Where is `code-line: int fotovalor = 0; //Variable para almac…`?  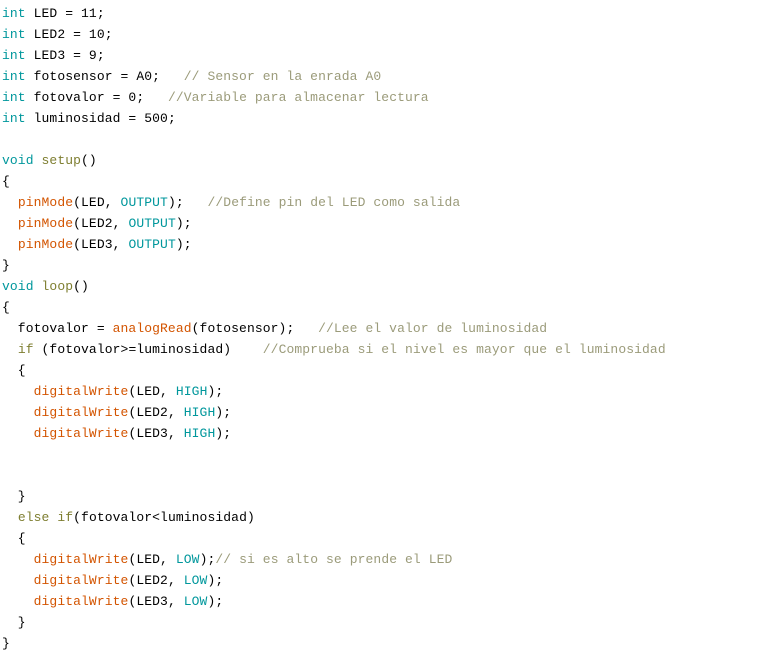
code-line: int fotovalor = 0; //Variable para almac… is located at coordinates (387, 97).